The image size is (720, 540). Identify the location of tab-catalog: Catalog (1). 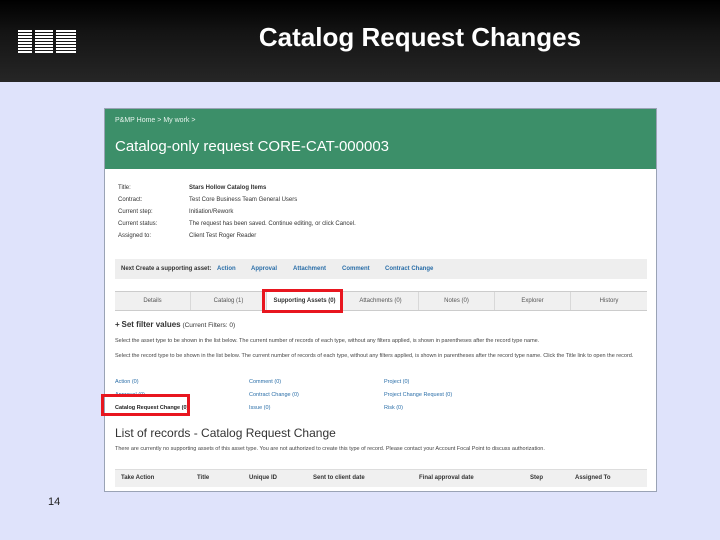
(229, 301).